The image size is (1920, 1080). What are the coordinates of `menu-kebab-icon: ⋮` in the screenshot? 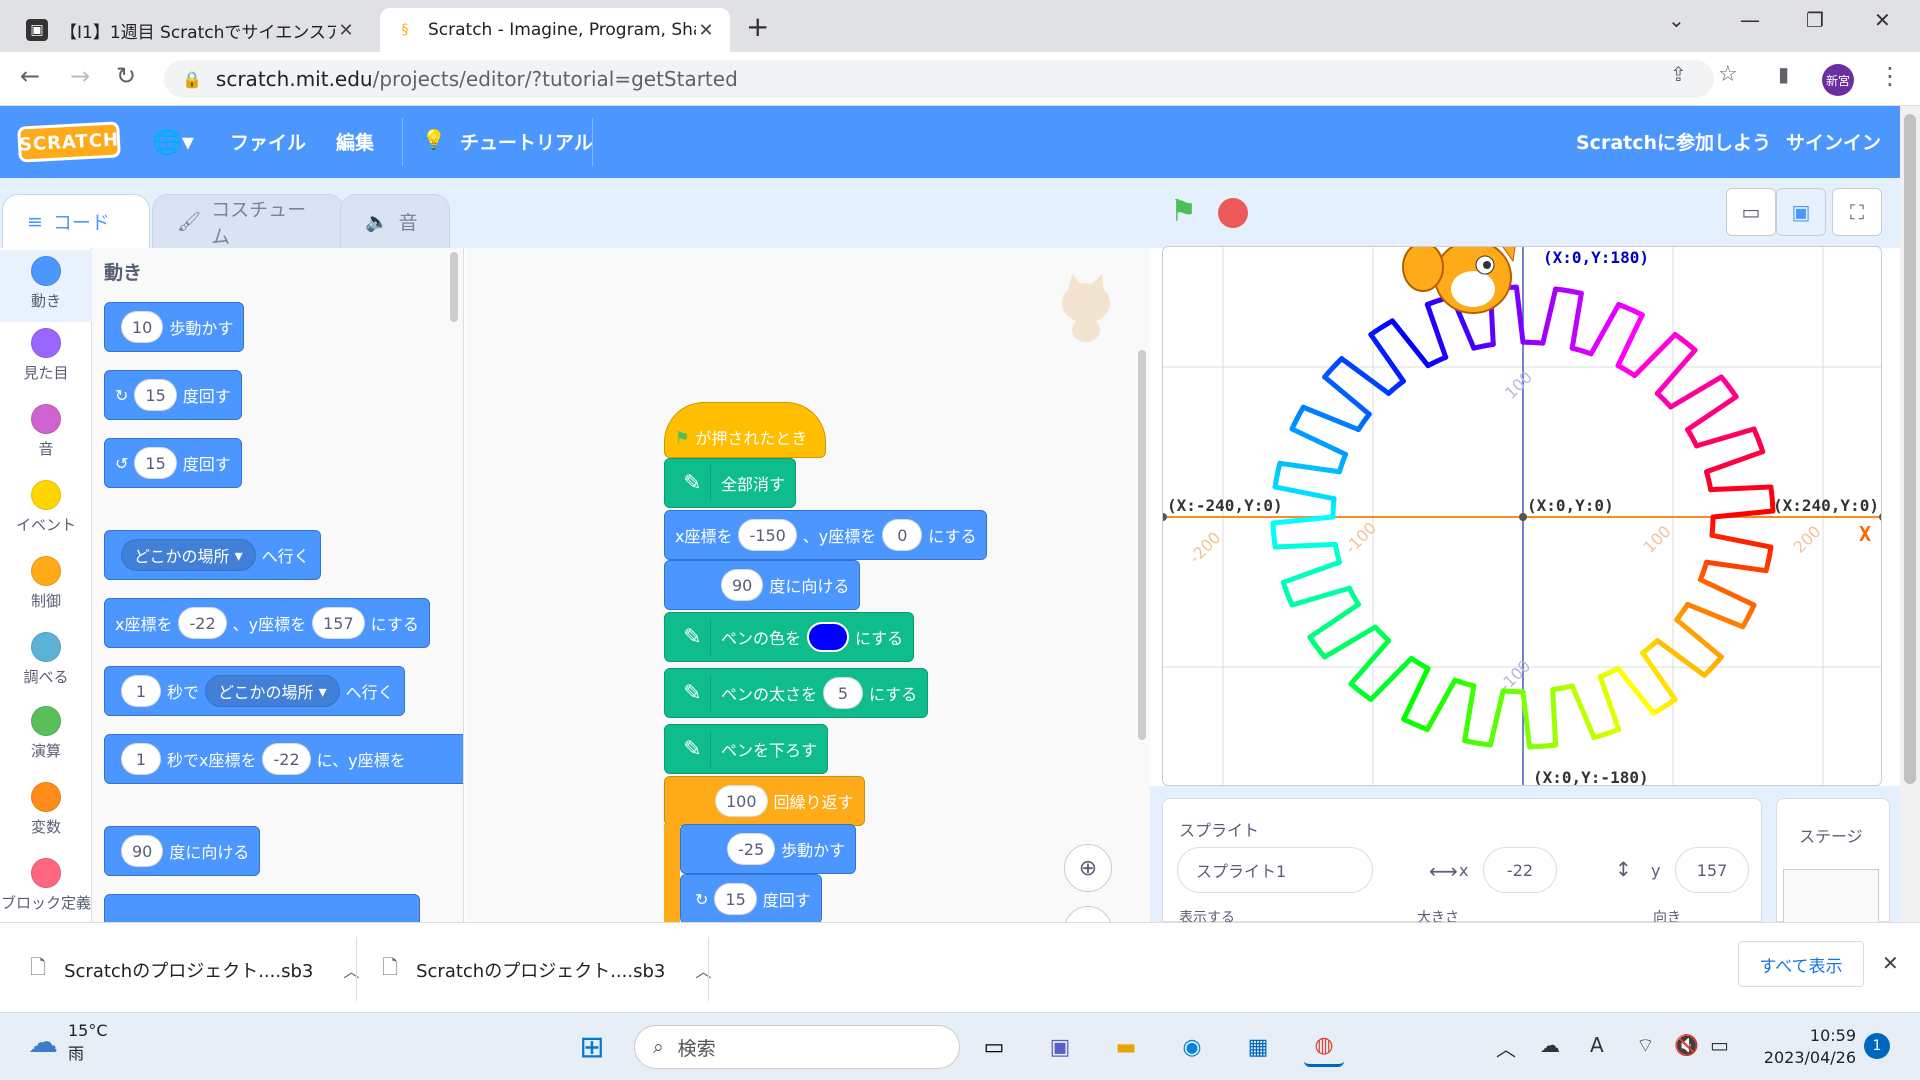 It's located at (1890, 76).